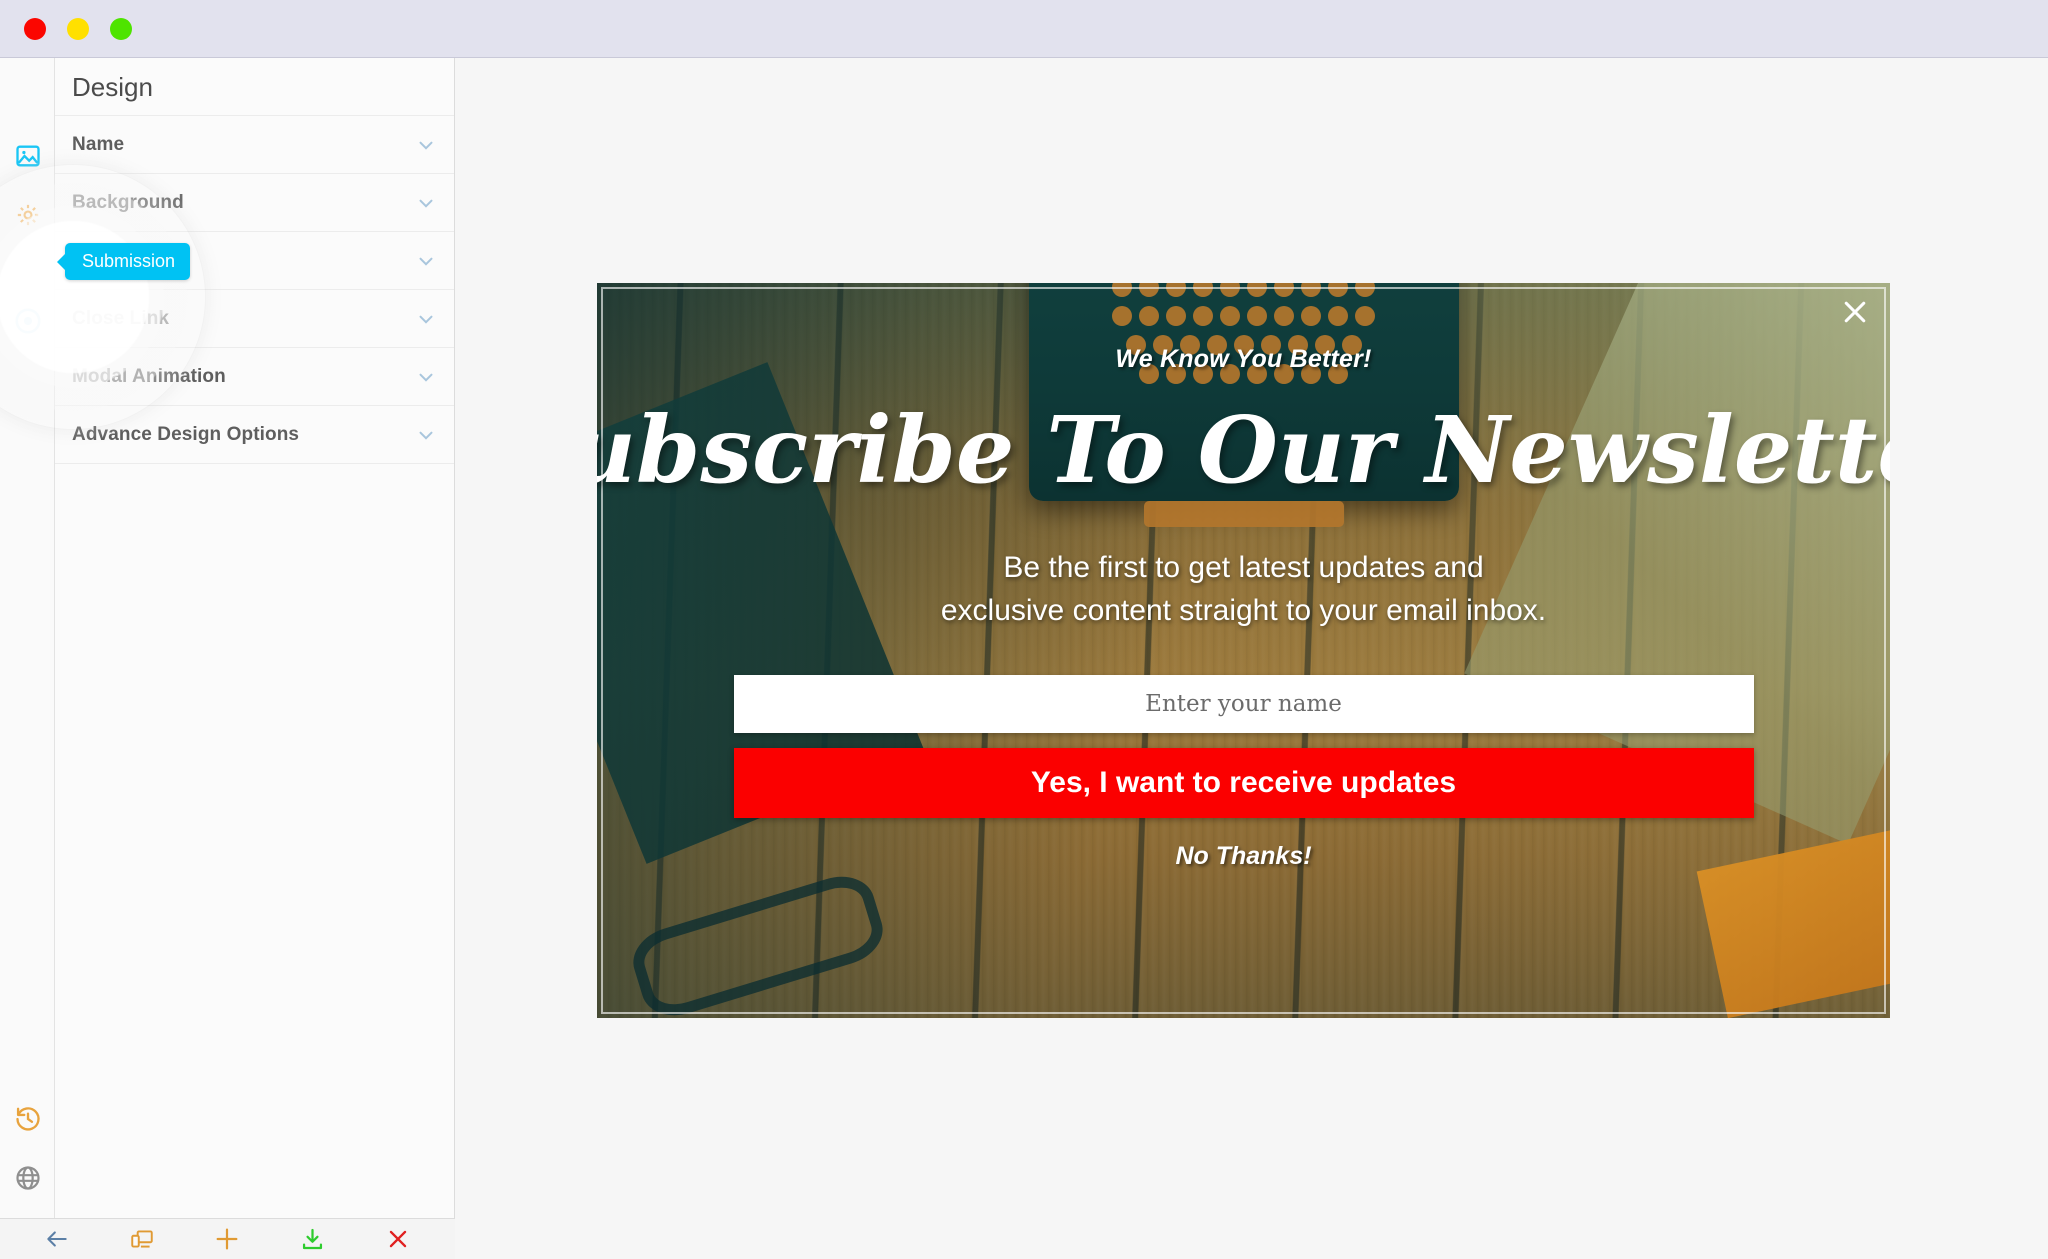 The height and width of the screenshot is (1259, 2048). I want to click on accordion-row-close-link: Close Link, so click(254, 319).